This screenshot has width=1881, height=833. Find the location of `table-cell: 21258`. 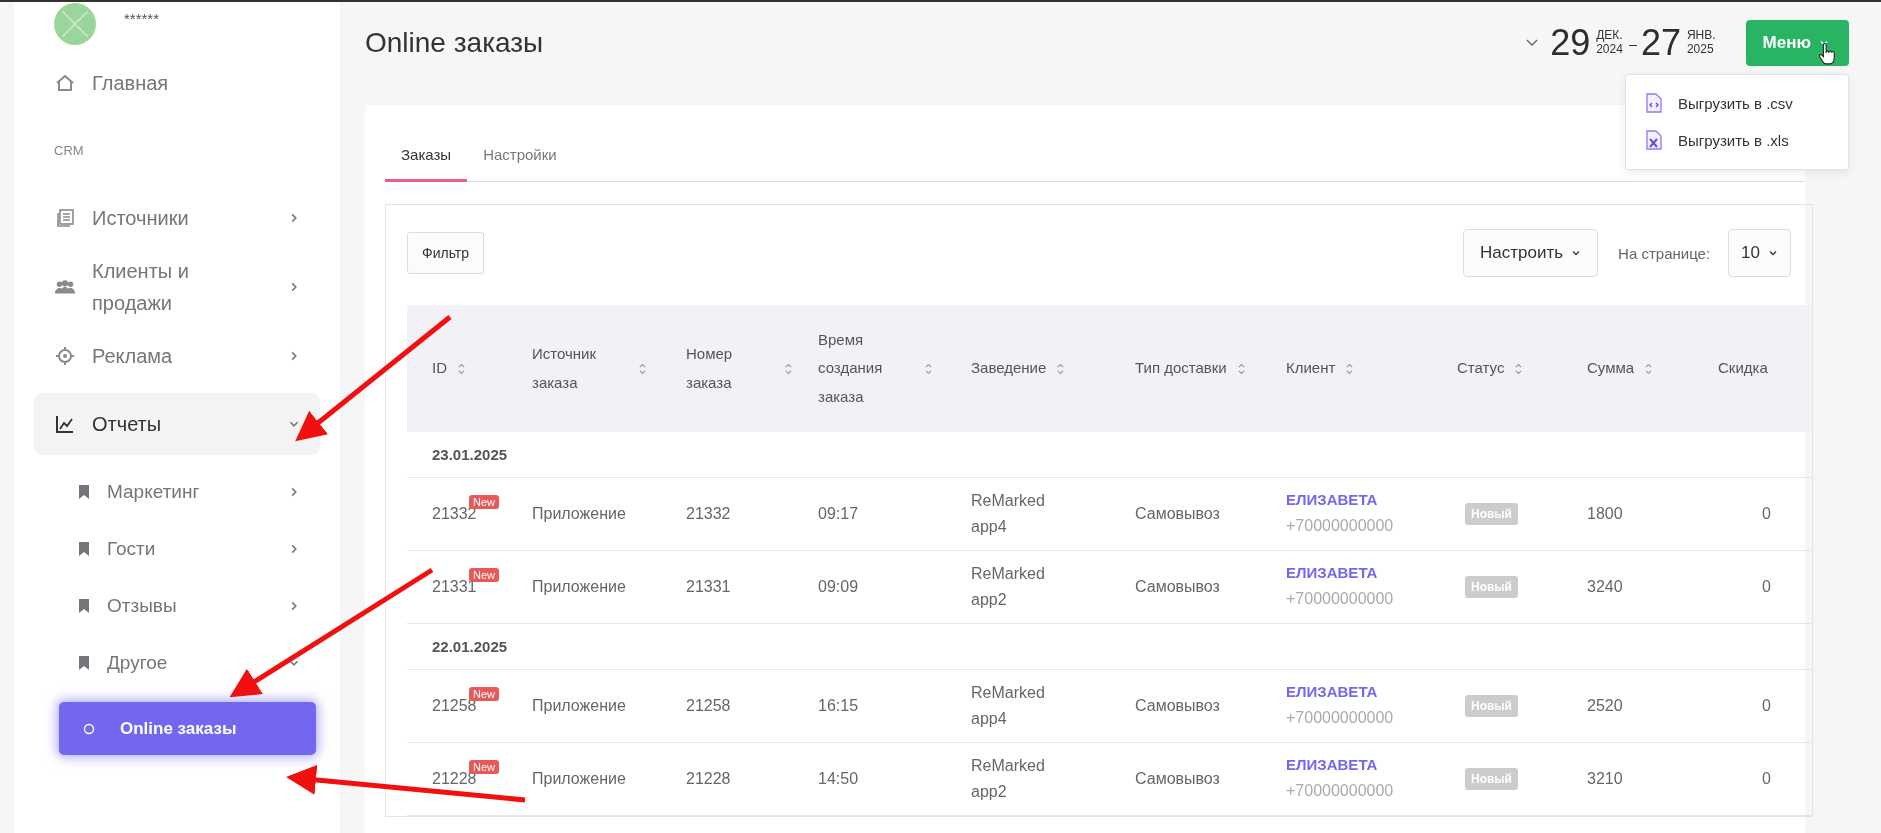

table-cell: 21258 is located at coordinates (708, 706).